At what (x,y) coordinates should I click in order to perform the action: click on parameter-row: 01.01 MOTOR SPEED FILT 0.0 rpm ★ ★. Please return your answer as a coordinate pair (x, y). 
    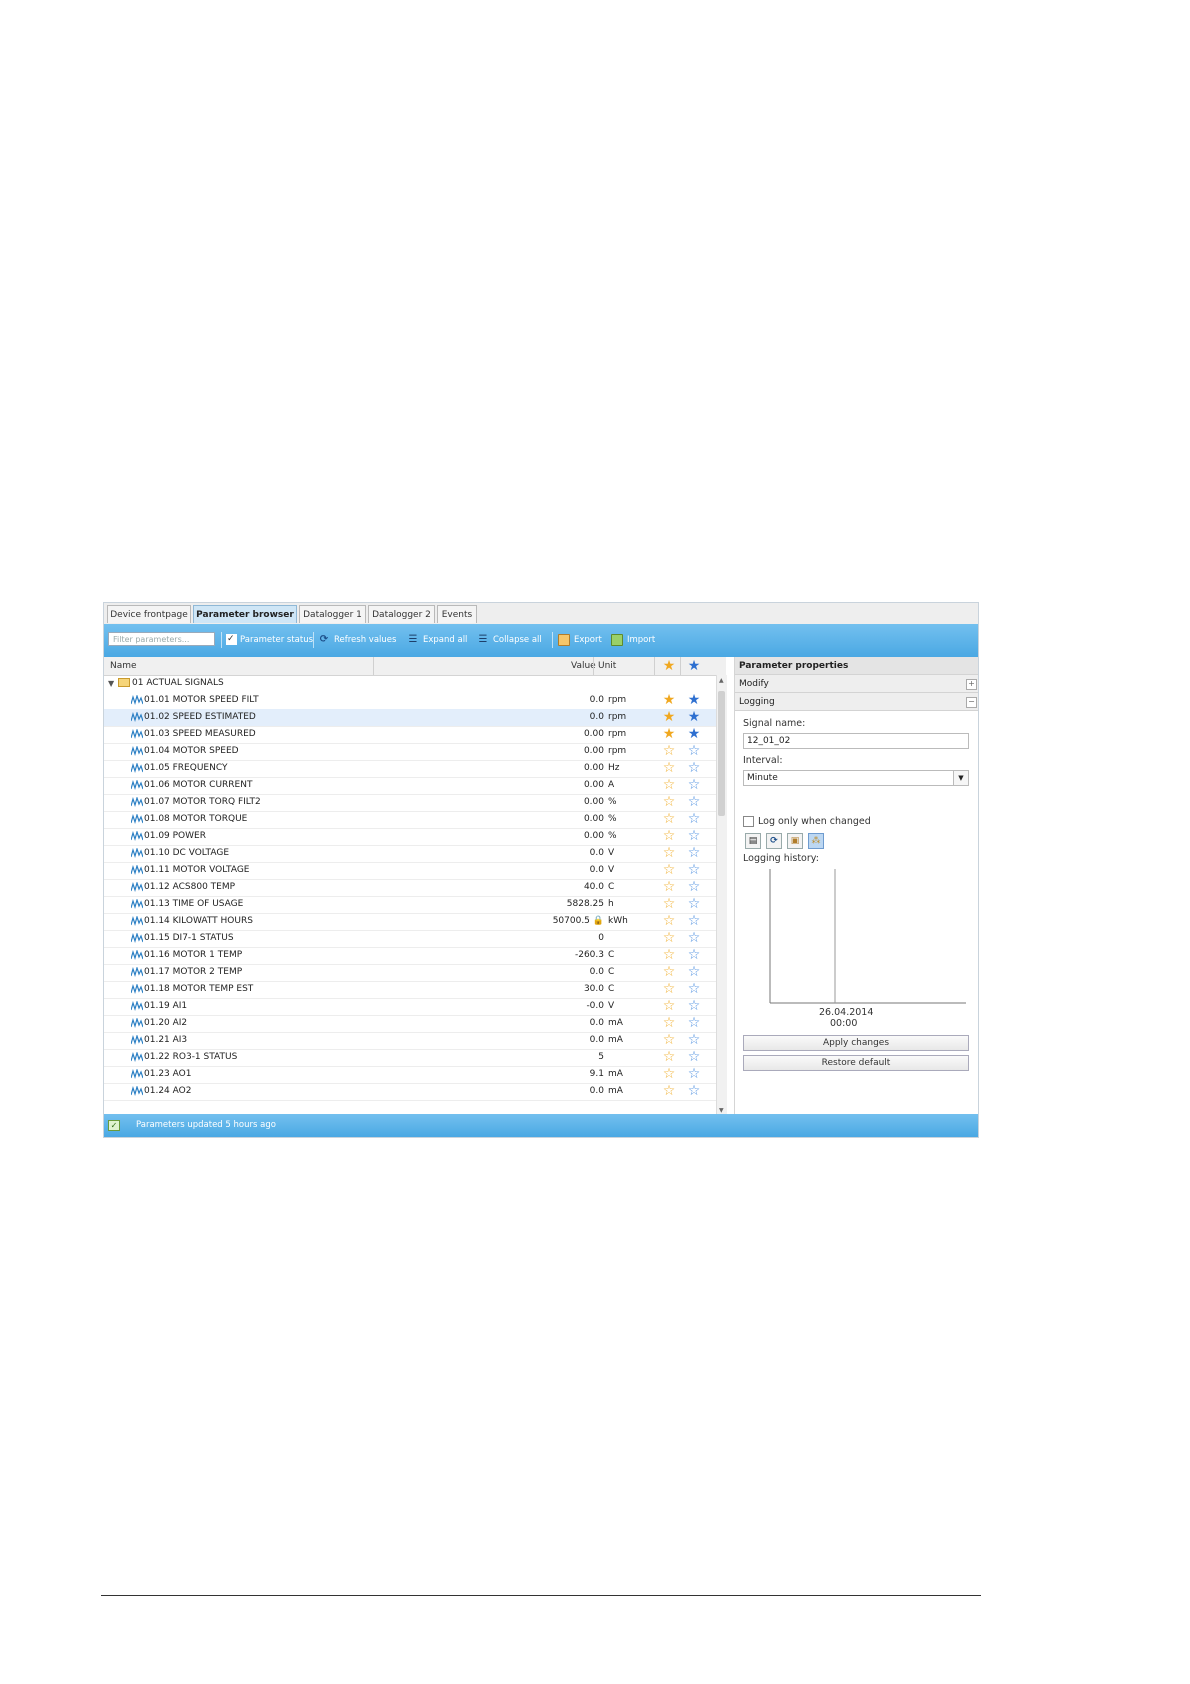
    Looking at the image, I should click on (410, 701).